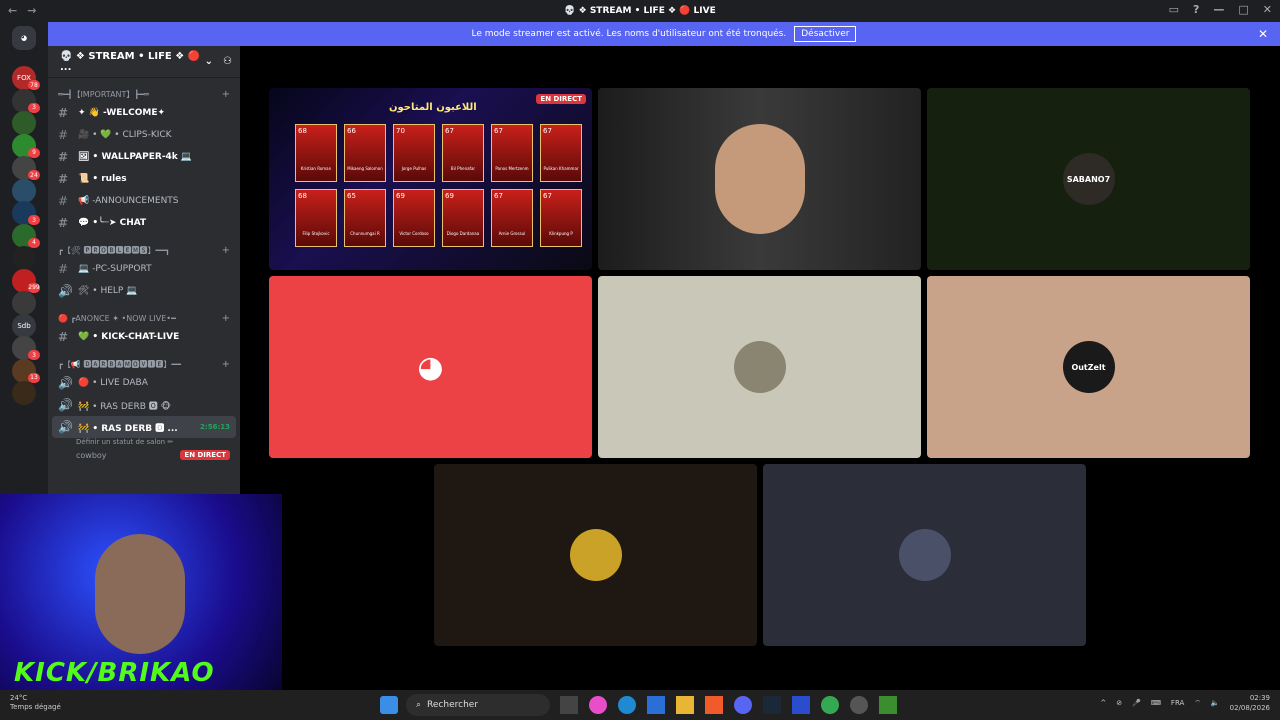 This screenshot has height=720, width=1280. Describe the element at coordinates (859, 705) in the screenshot. I see `obs-icon` at that location.